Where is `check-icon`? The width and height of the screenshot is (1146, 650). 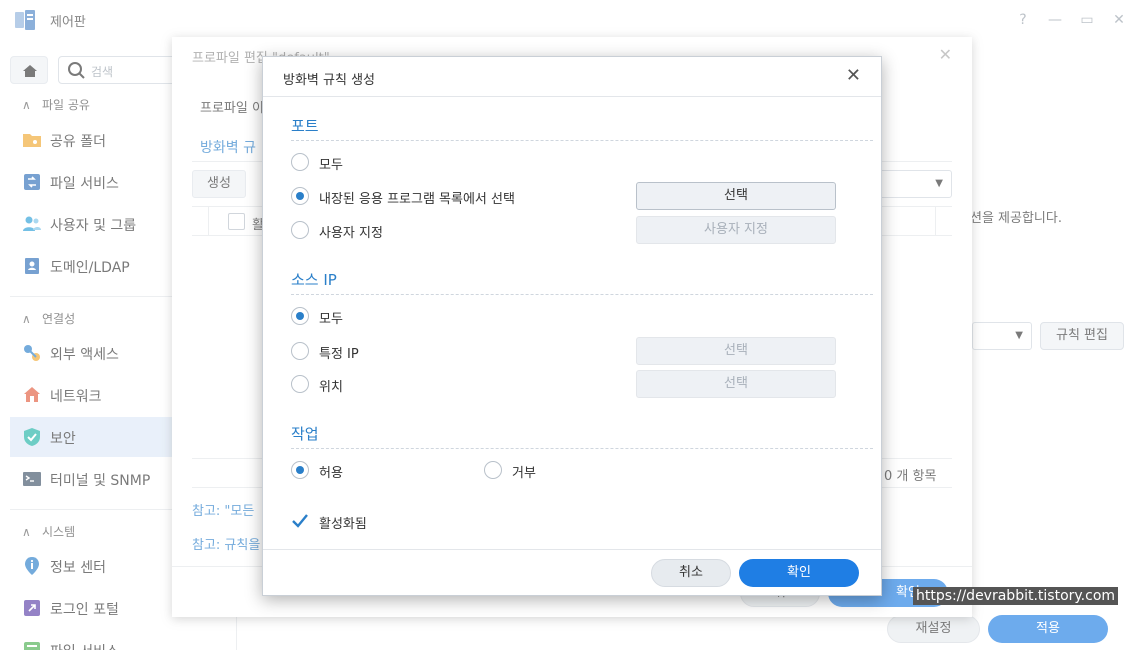
check-icon is located at coordinates (300, 521).